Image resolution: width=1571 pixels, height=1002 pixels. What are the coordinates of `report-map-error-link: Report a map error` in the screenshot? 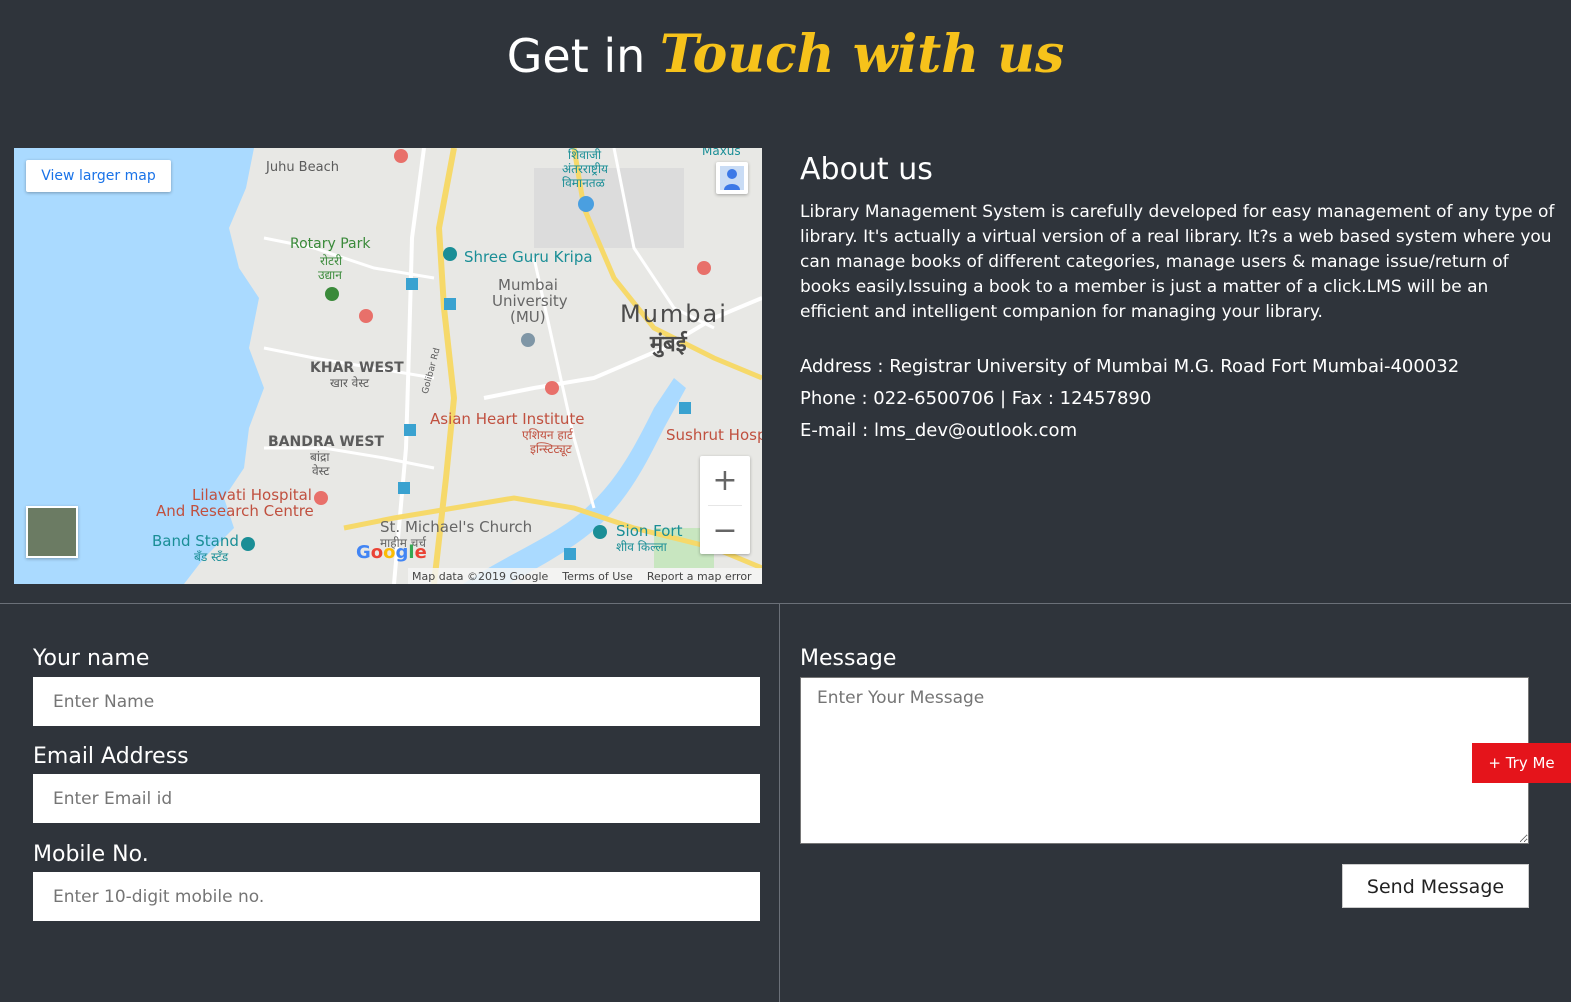 It's located at (699, 576).